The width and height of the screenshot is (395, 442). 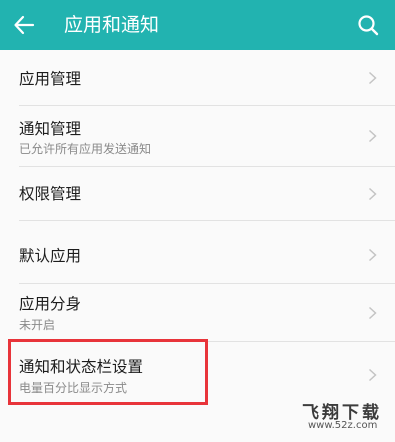 What do you see at coordinates (73, 388) in the screenshot?
I see `menu-item-subtitle: 电量百分比显示方式` at bounding box center [73, 388].